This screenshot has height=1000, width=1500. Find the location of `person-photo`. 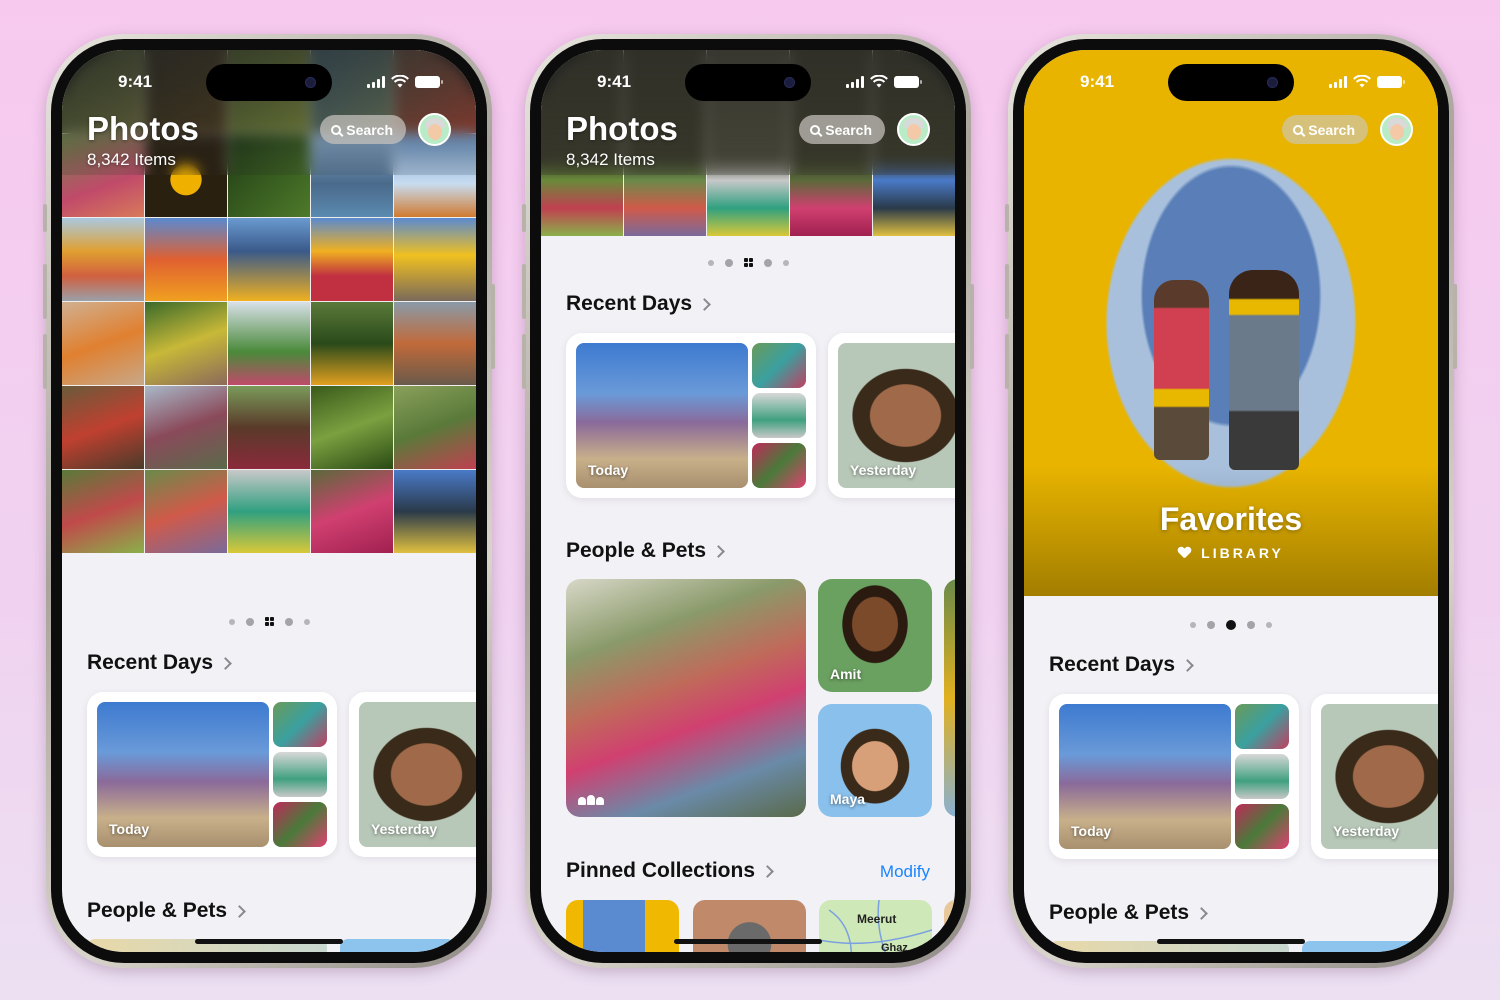

person-photo is located at coordinates (949, 698).